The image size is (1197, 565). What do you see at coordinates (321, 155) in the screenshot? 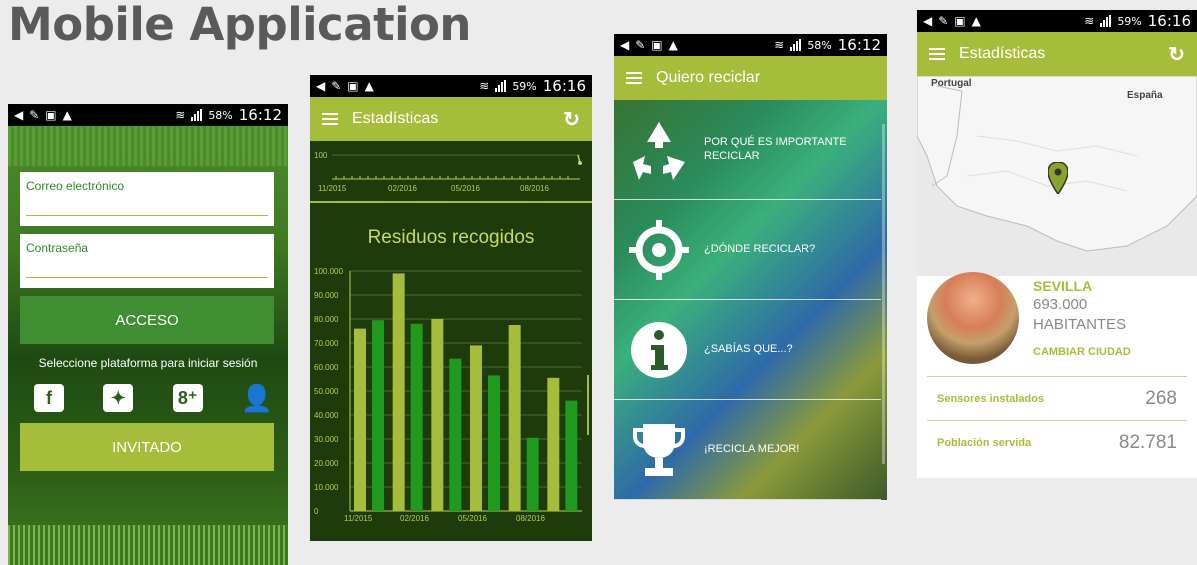
I see `mini-y-tick: 100` at bounding box center [321, 155].